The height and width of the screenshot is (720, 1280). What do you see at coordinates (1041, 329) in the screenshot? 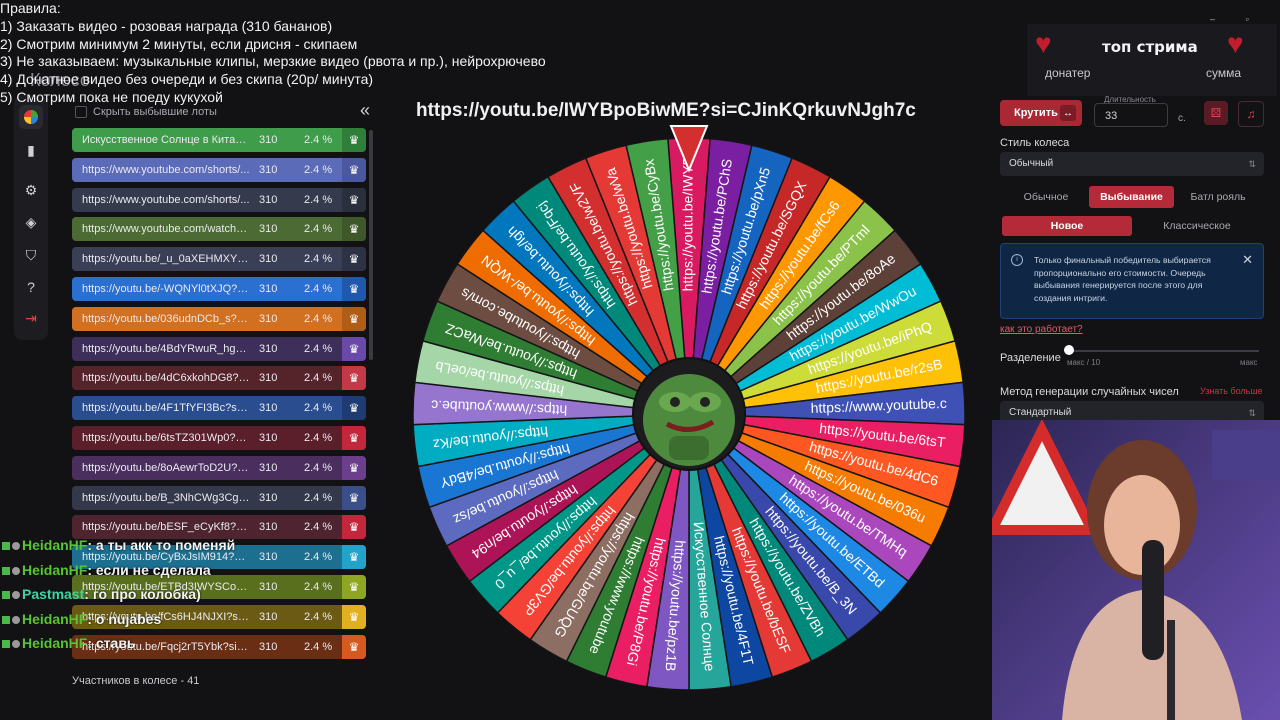
I see `how-it-works-link: как это работает?` at bounding box center [1041, 329].